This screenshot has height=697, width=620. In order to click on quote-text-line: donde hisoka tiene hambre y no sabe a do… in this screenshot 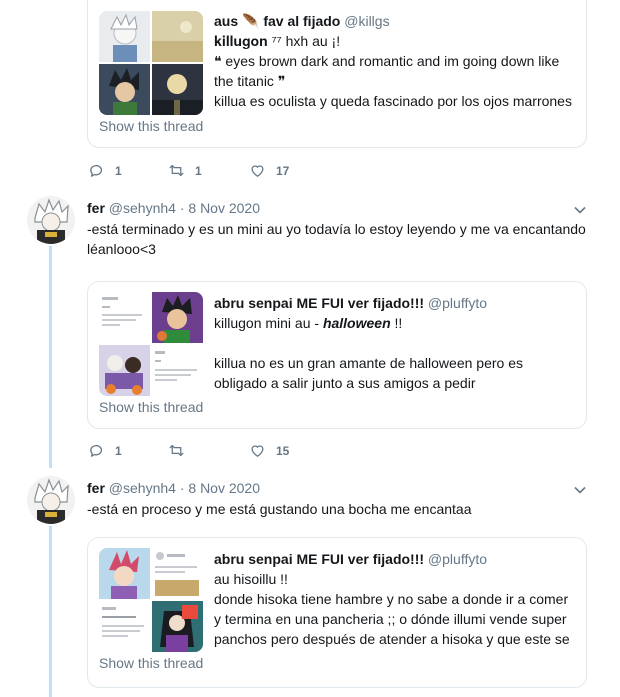, I will do `click(392, 619)`.